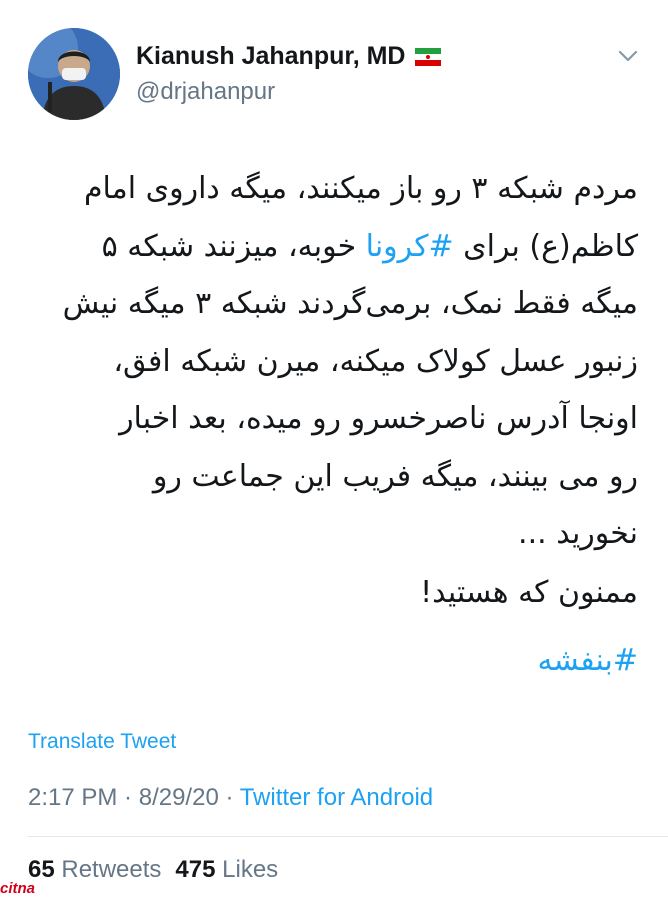 The image size is (668, 900). Describe the element at coordinates (375, 361) in the screenshot. I see `tweet-line: زنبور عسل کولاک میکنه، میرن شبکه افق،` at that location.